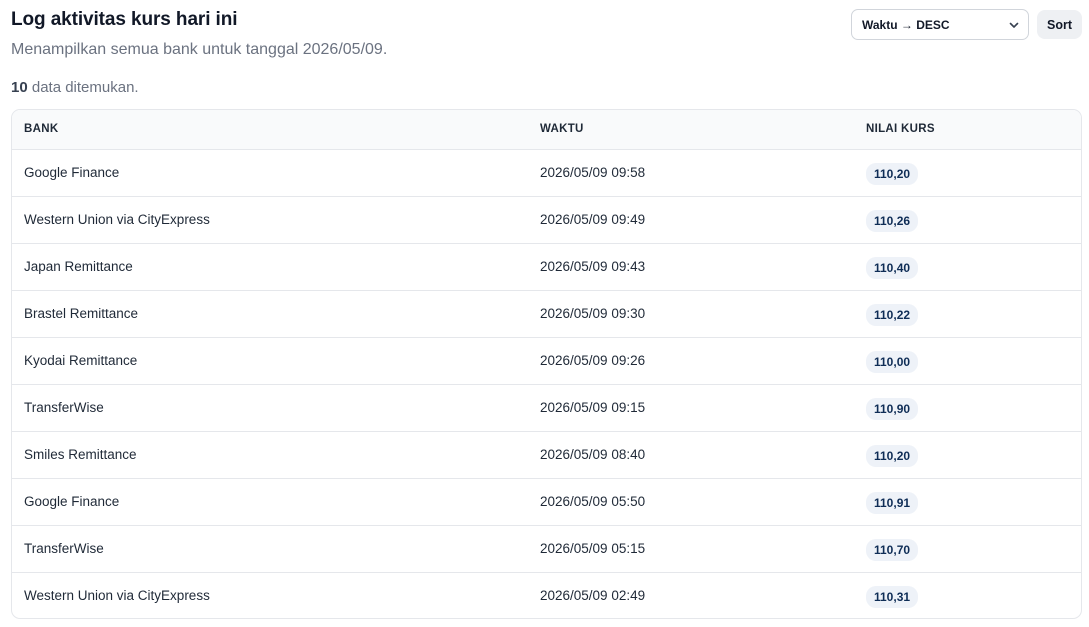  I want to click on time-cell: 2026/05/09 09:30, so click(691, 314).